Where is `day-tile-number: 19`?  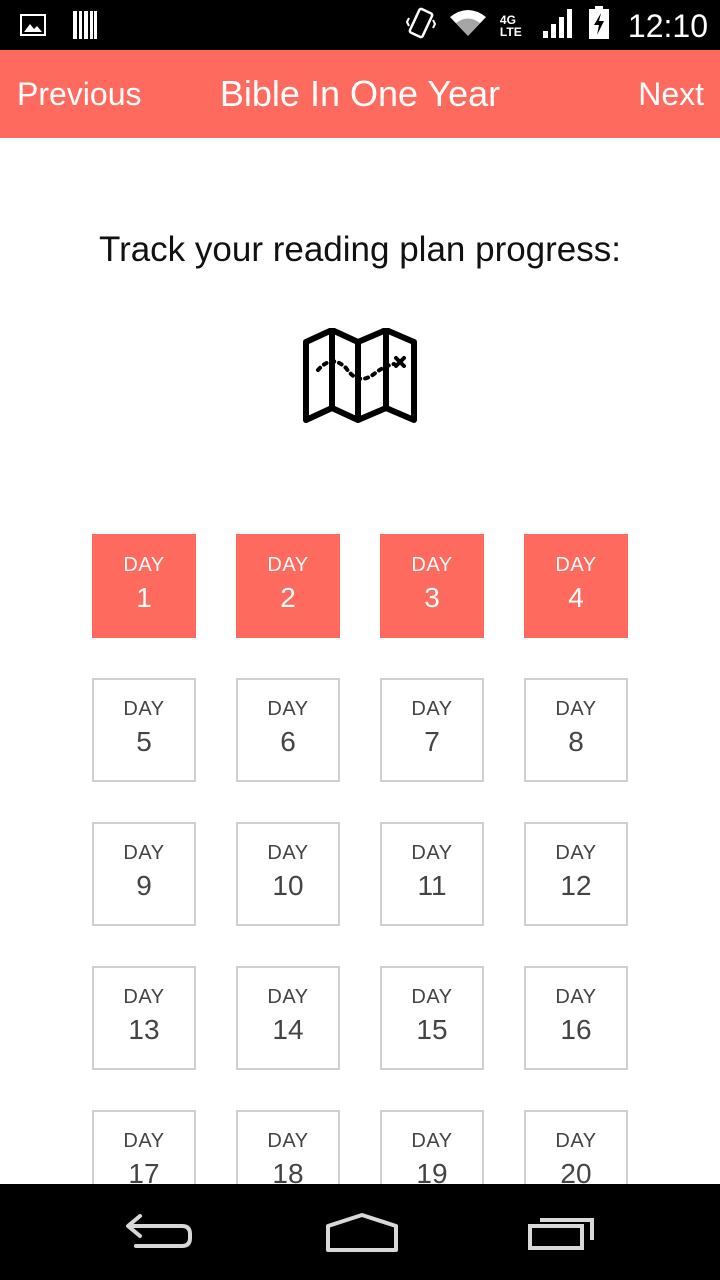 day-tile-number: 19 is located at coordinates (432, 1171).